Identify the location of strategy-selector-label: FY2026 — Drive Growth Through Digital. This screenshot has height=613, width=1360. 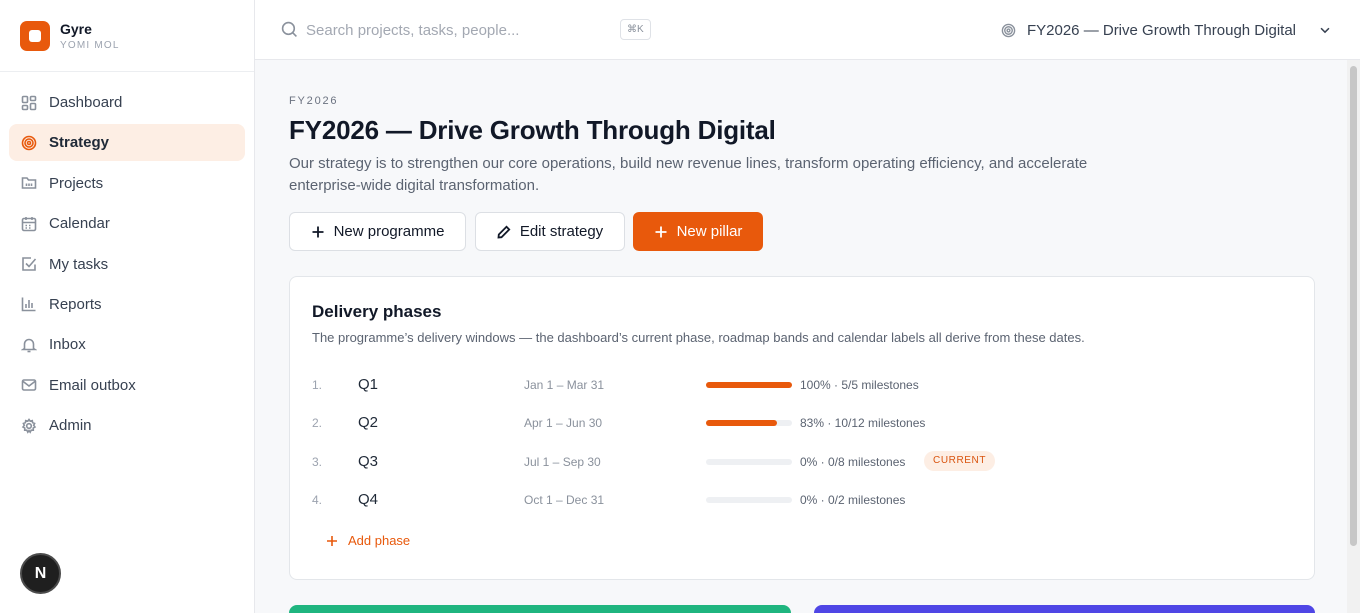
(1161, 30).